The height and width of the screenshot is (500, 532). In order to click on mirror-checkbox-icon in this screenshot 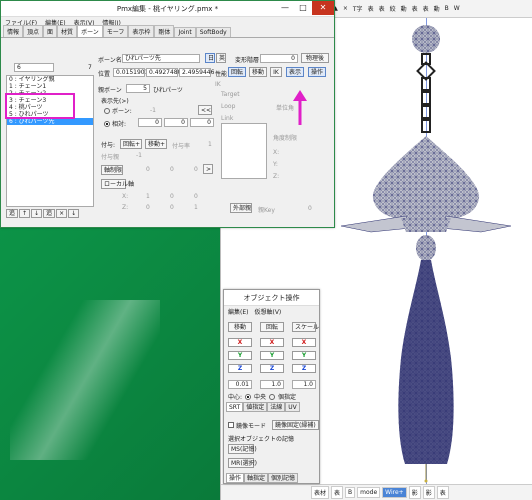, I will do `click(231, 425)`.